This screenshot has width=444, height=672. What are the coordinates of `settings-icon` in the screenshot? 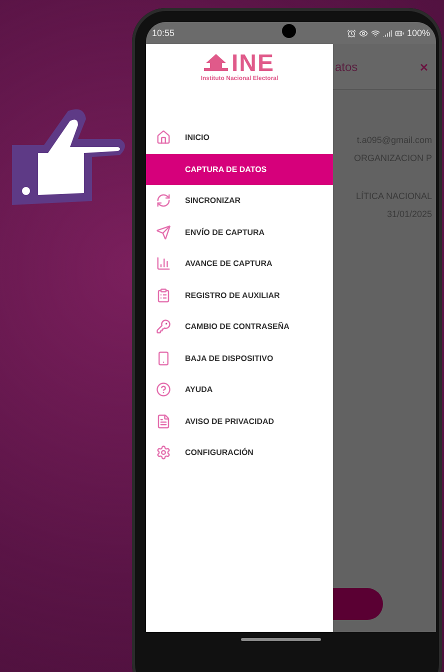 It's located at (163, 452).